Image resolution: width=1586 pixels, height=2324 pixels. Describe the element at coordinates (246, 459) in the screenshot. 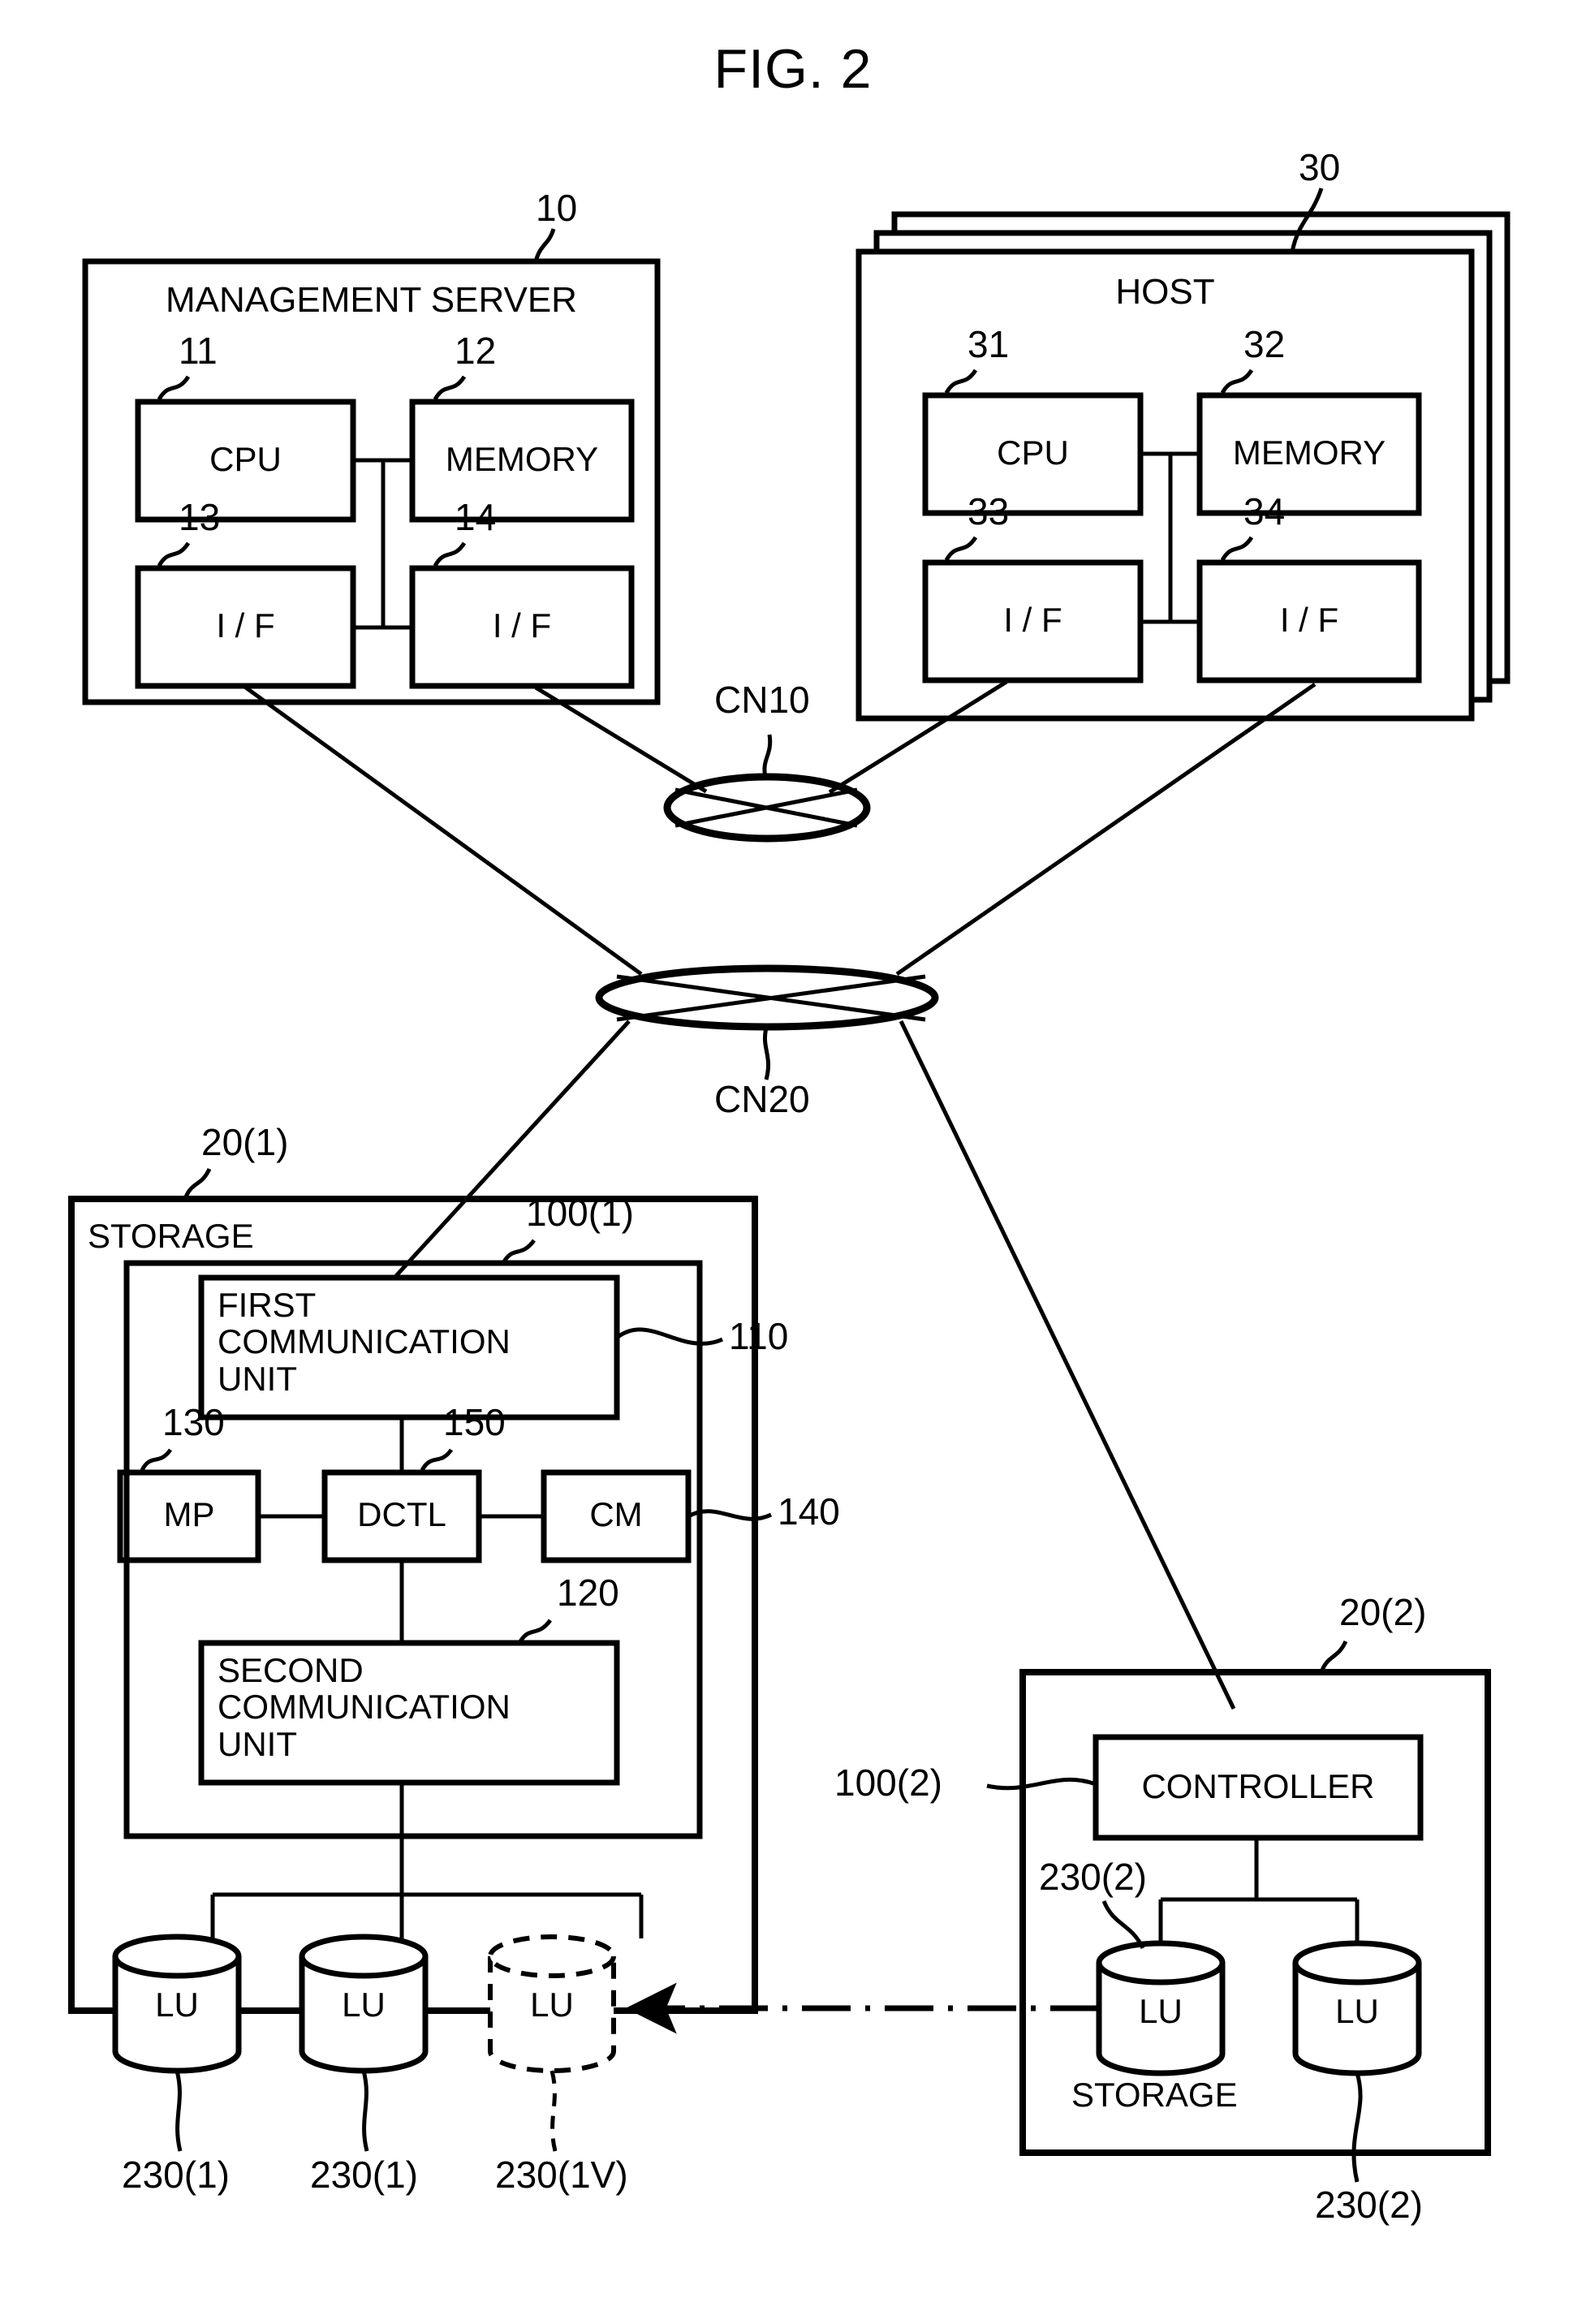

I see `management-server-cpu-label: CPU` at that location.